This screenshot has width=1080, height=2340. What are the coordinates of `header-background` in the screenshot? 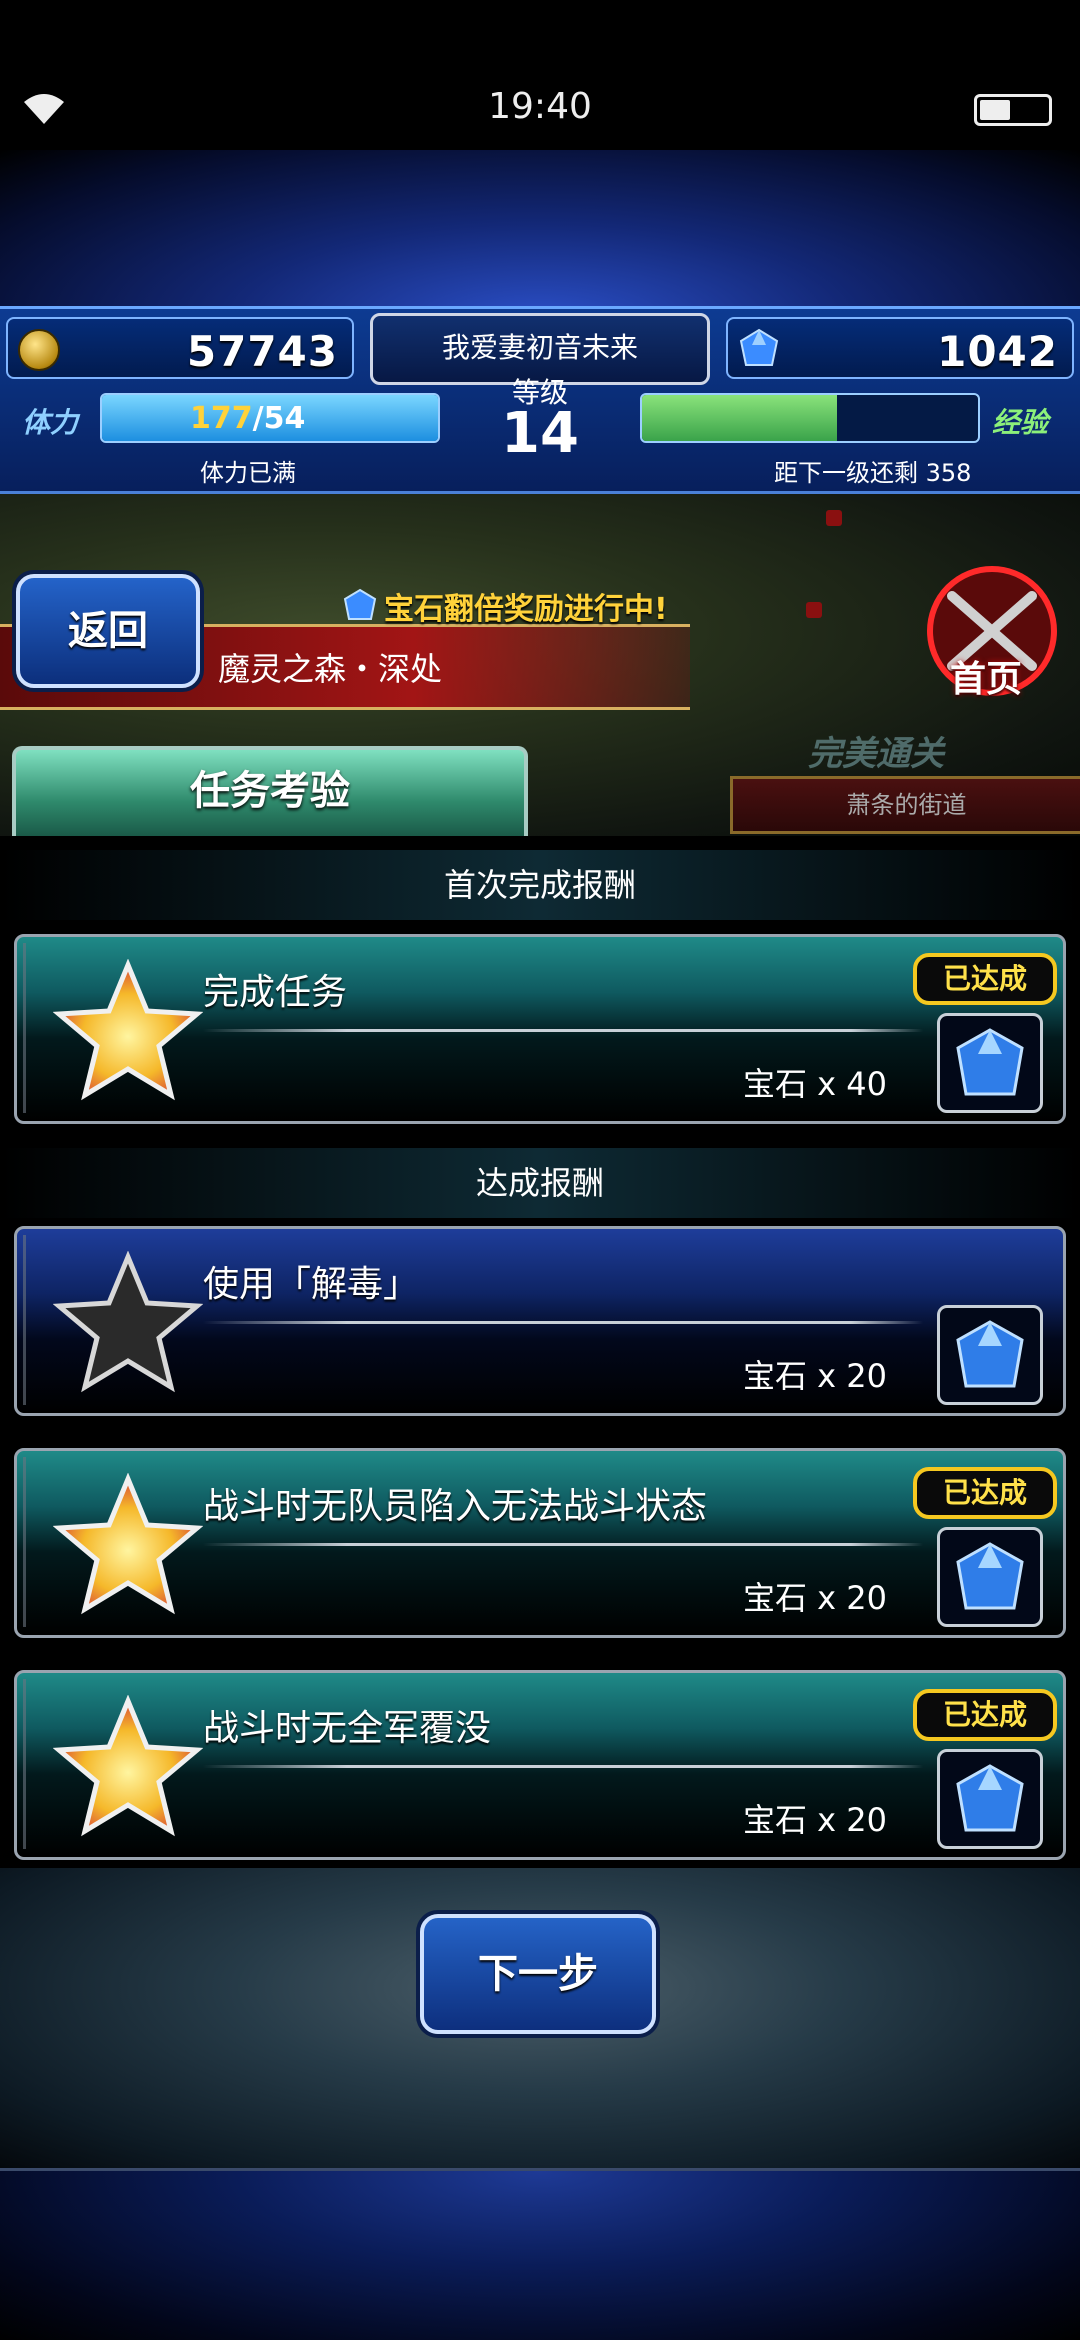 It's located at (540, 235).